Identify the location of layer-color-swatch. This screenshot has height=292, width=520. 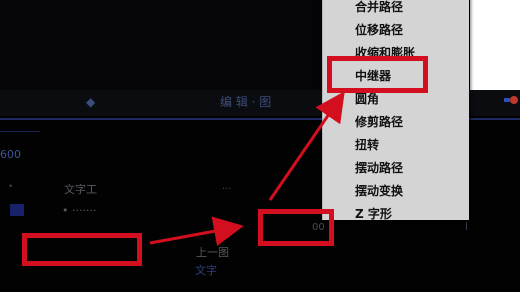
(17, 210).